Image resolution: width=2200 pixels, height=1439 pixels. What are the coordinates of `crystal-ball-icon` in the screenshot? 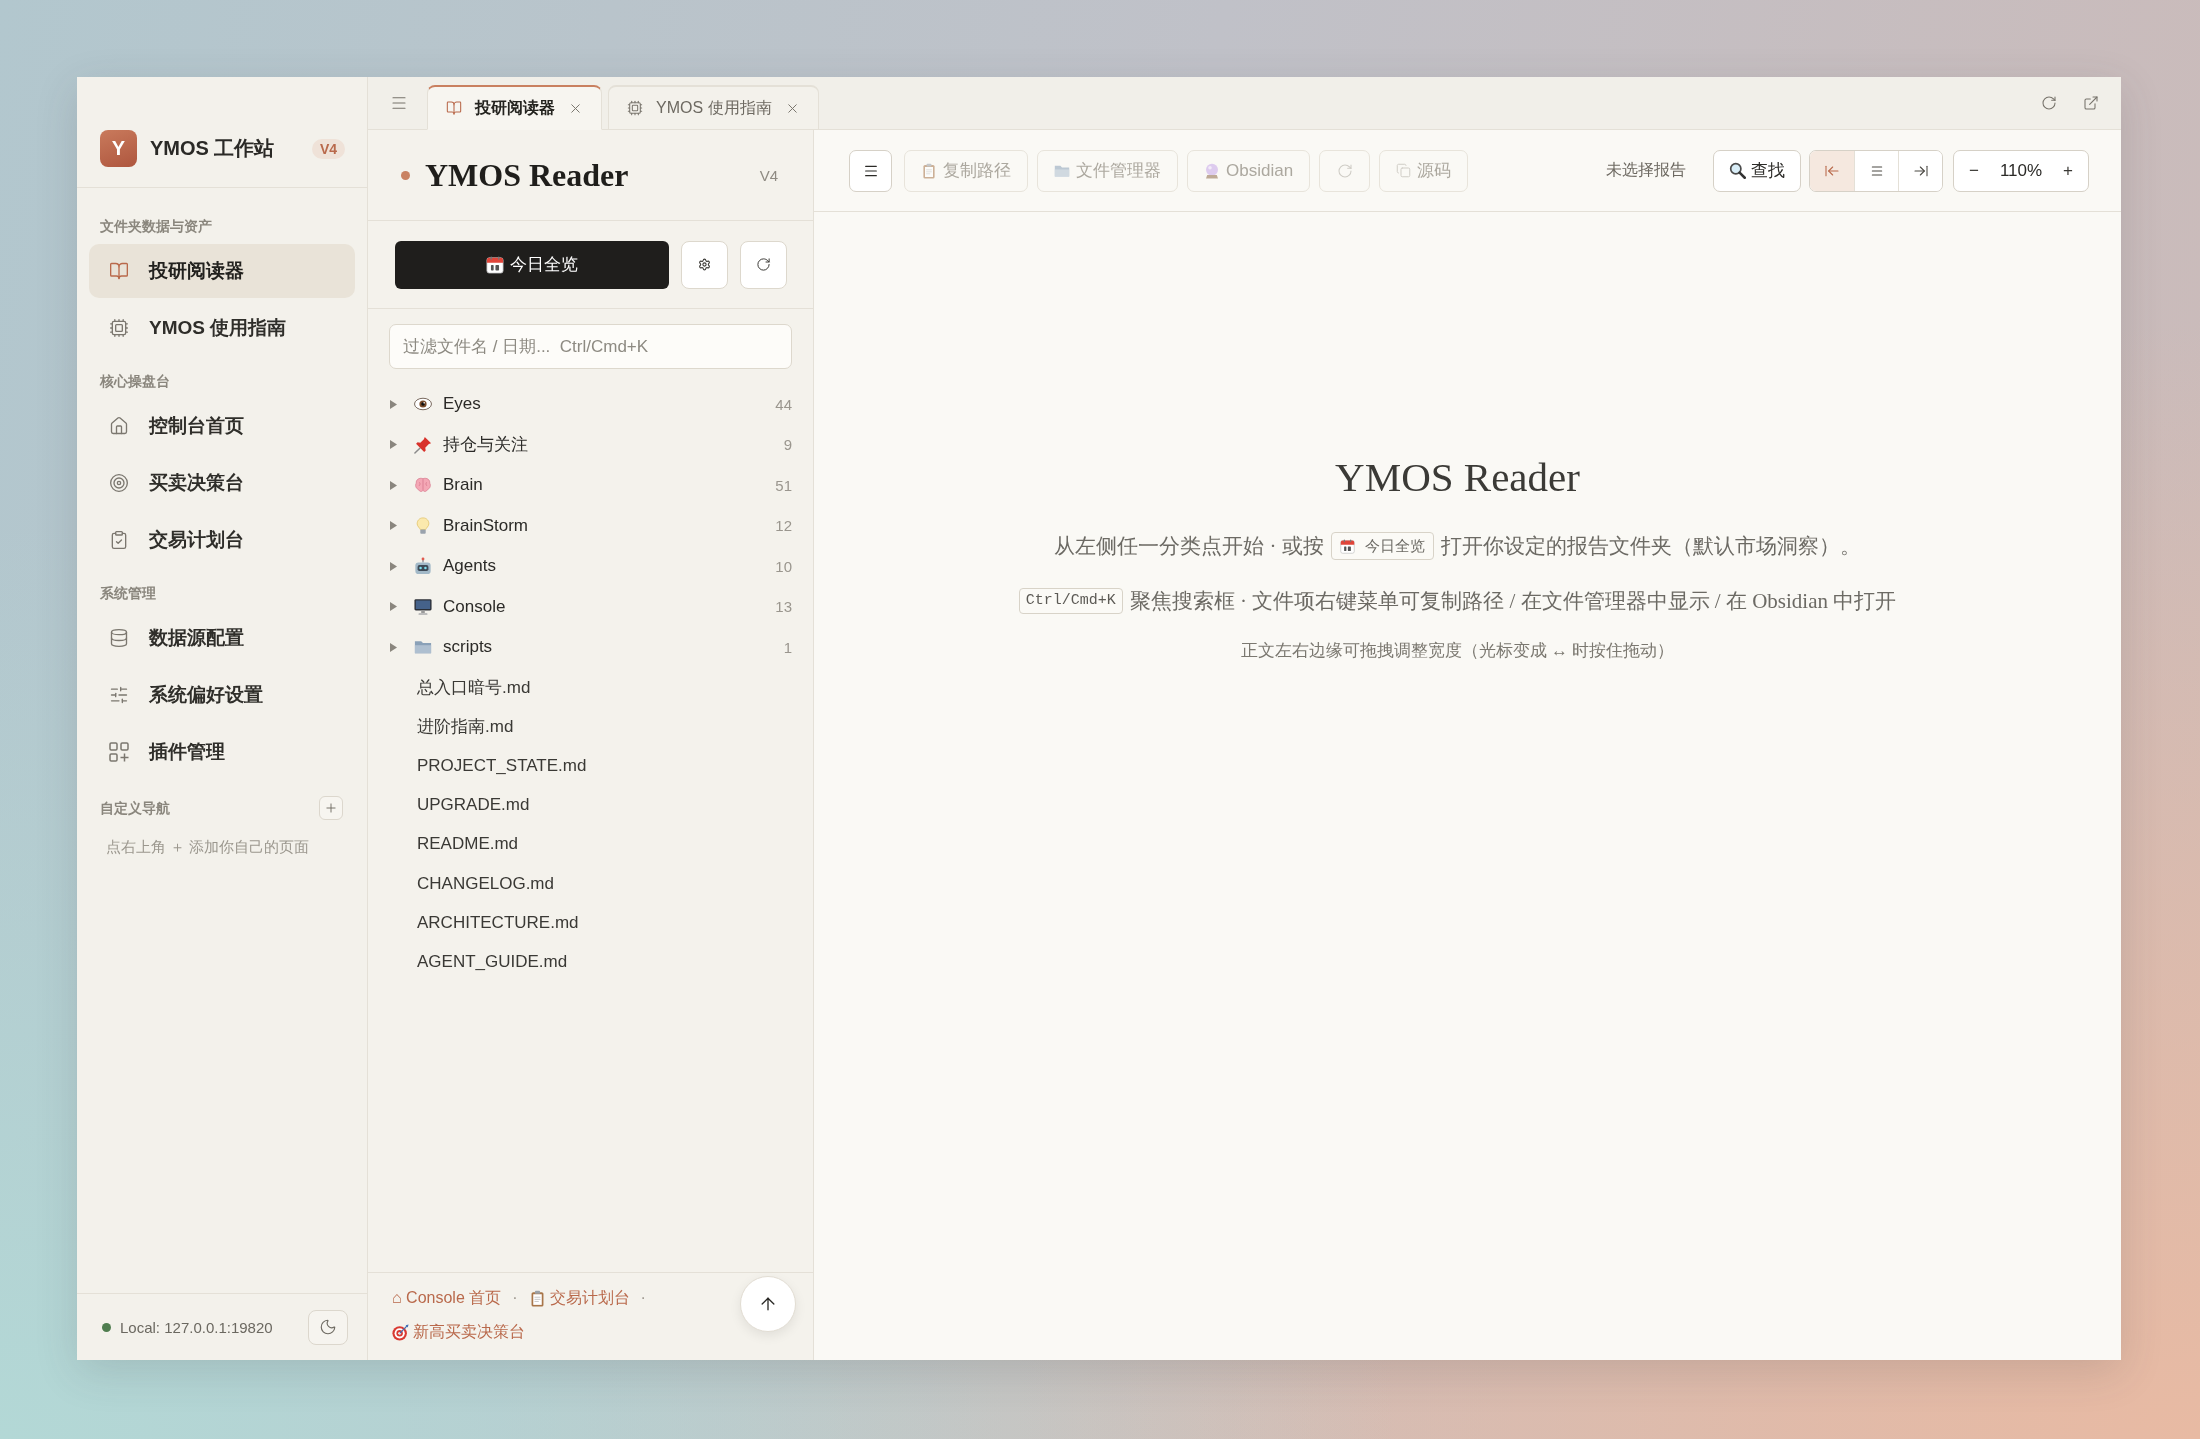 It's located at (1212, 170).